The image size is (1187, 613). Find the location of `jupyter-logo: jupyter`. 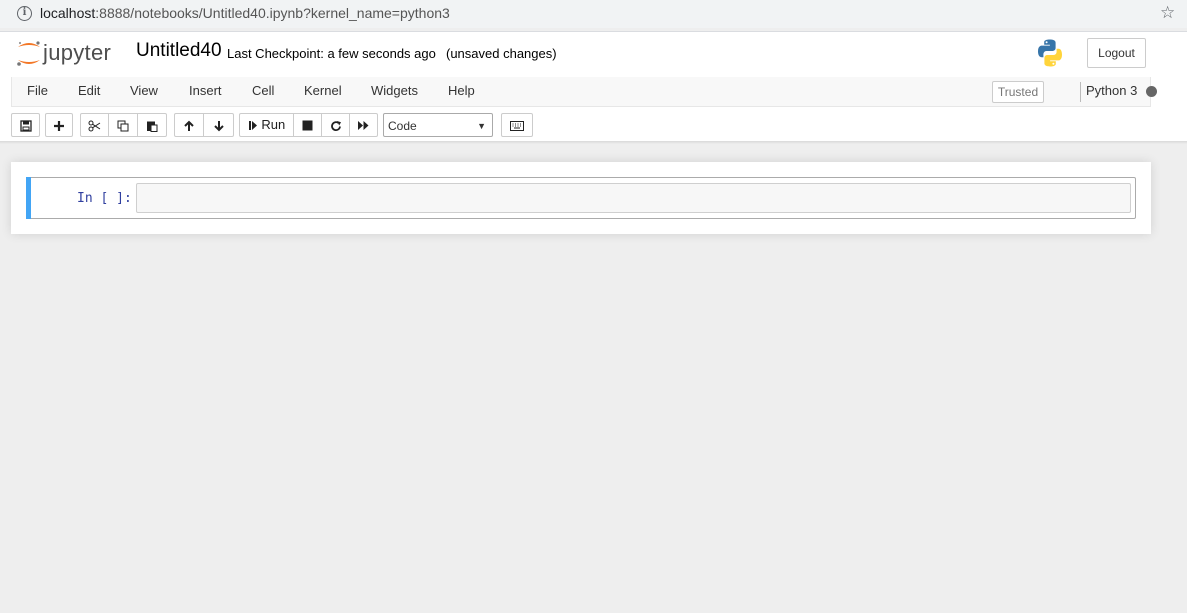

jupyter-logo: jupyter is located at coordinates (70, 54).